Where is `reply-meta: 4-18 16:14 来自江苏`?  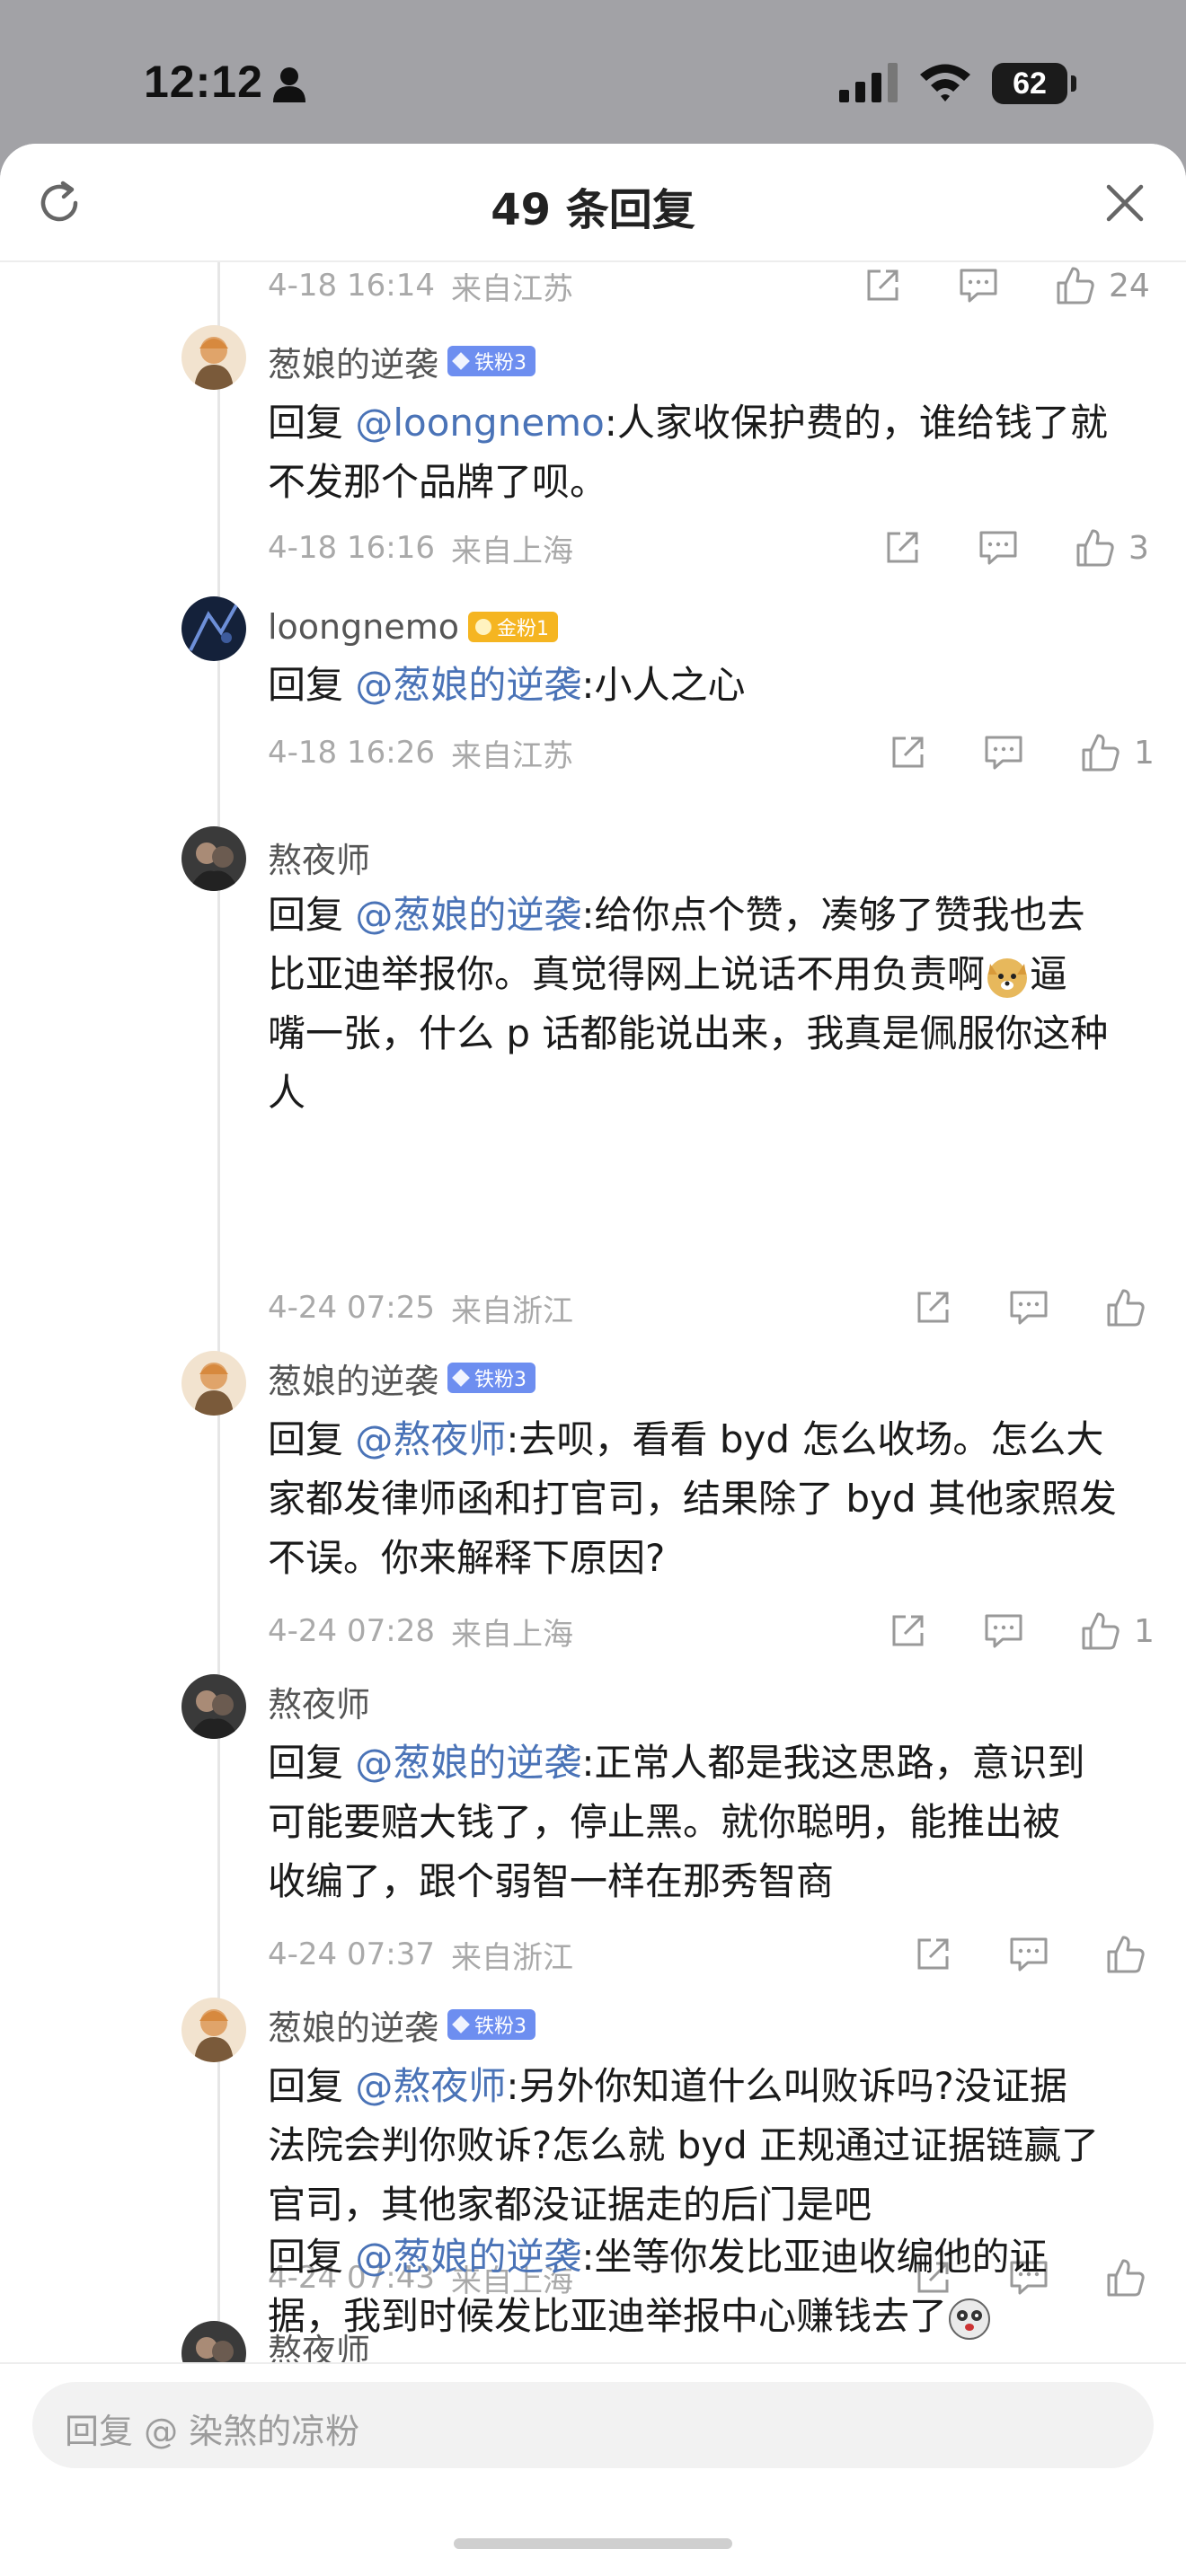 reply-meta: 4-18 16:14 来自江苏 is located at coordinates (420, 286).